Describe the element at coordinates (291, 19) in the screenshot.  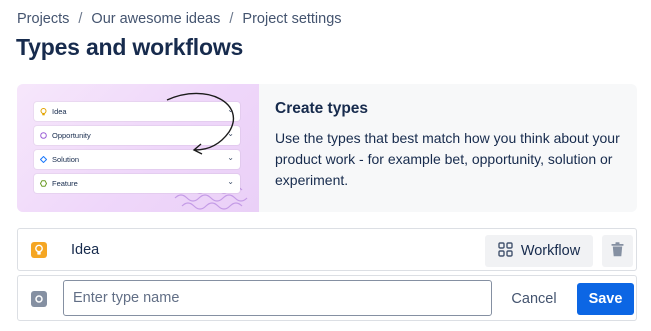
I see `breadcrumb-project-settings: Project settings` at that location.